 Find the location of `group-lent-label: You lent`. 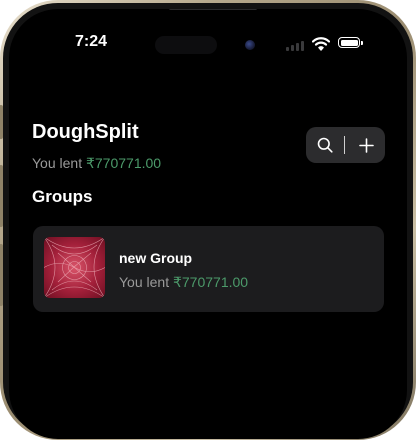

group-lent-label: You lent is located at coordinates (146, 282).